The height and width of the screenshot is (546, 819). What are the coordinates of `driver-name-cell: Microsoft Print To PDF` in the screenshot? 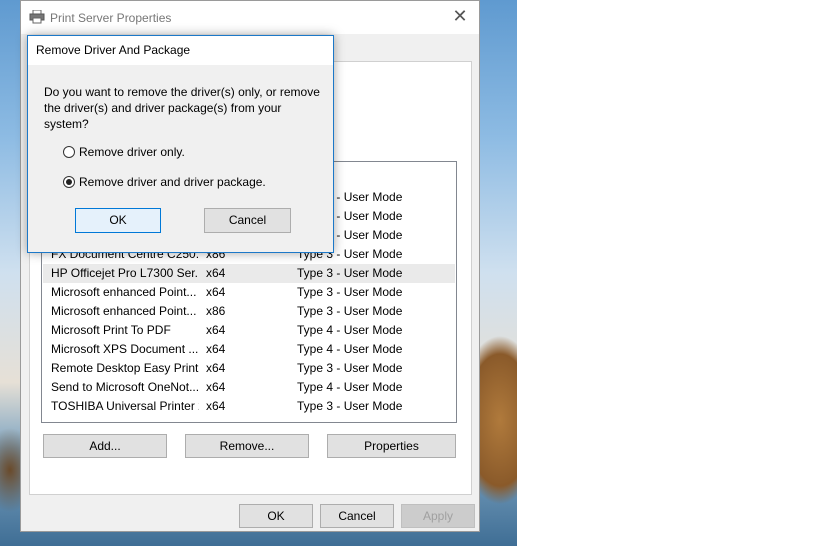 It's located at (111, 330).